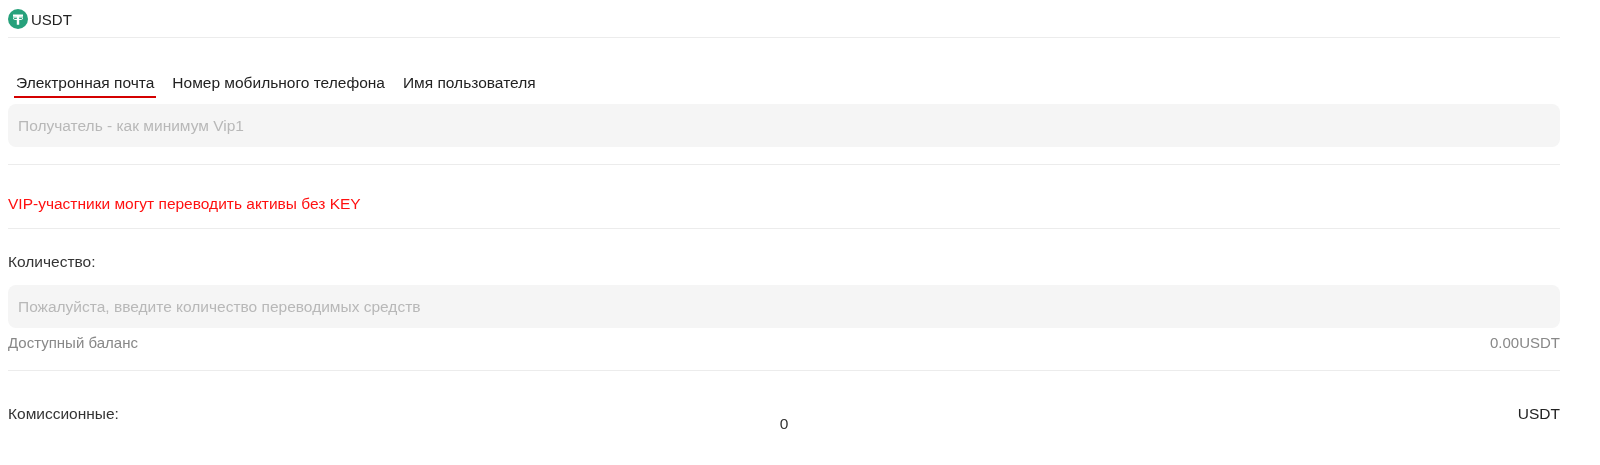 This screenshot has height=465, width=1600. I want to click on recipient-type-tab: Электронная почта, so click(85, 86).